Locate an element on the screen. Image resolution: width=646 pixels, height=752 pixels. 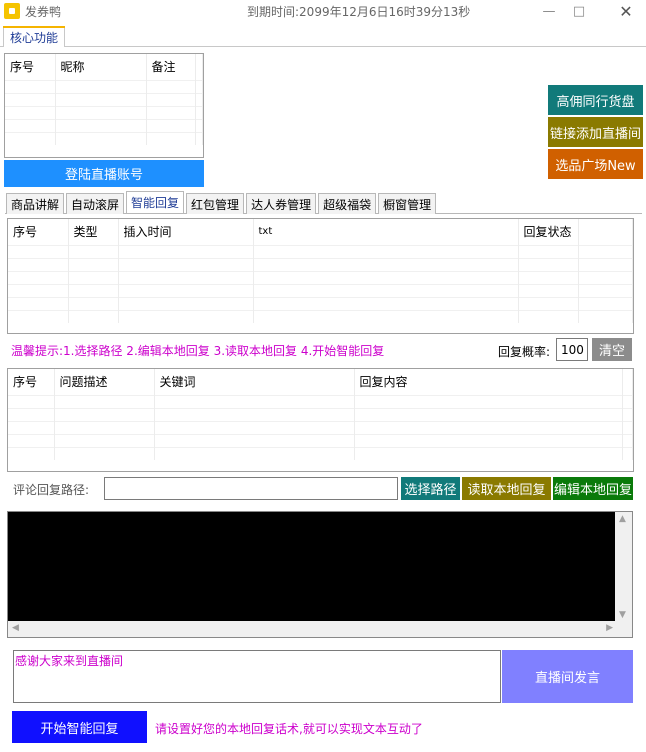
peer-goods-button: 高佣同行货盘 is located at coordinates (595, 100).